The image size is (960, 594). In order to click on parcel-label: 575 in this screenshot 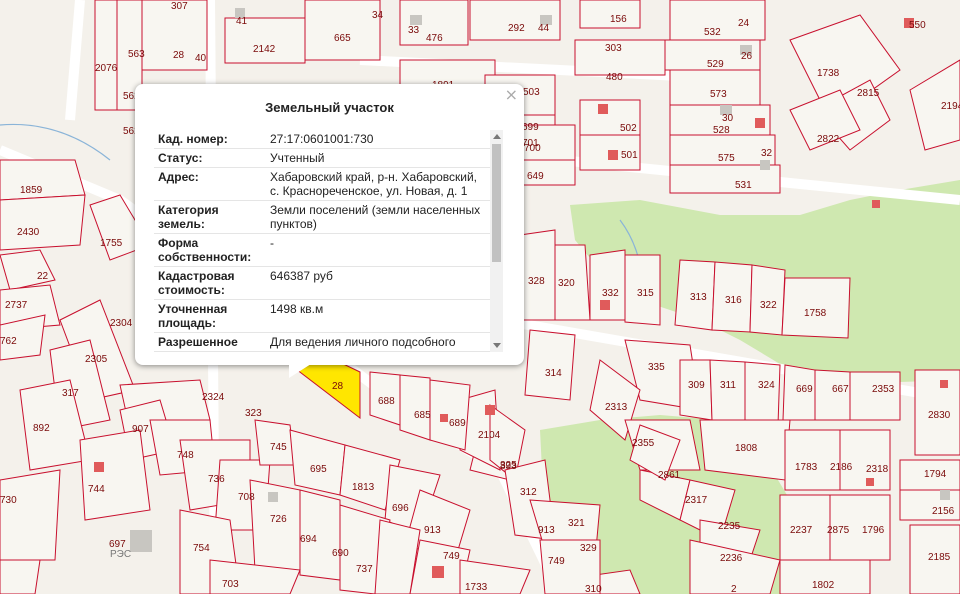, I will do `click(726, 158)`.